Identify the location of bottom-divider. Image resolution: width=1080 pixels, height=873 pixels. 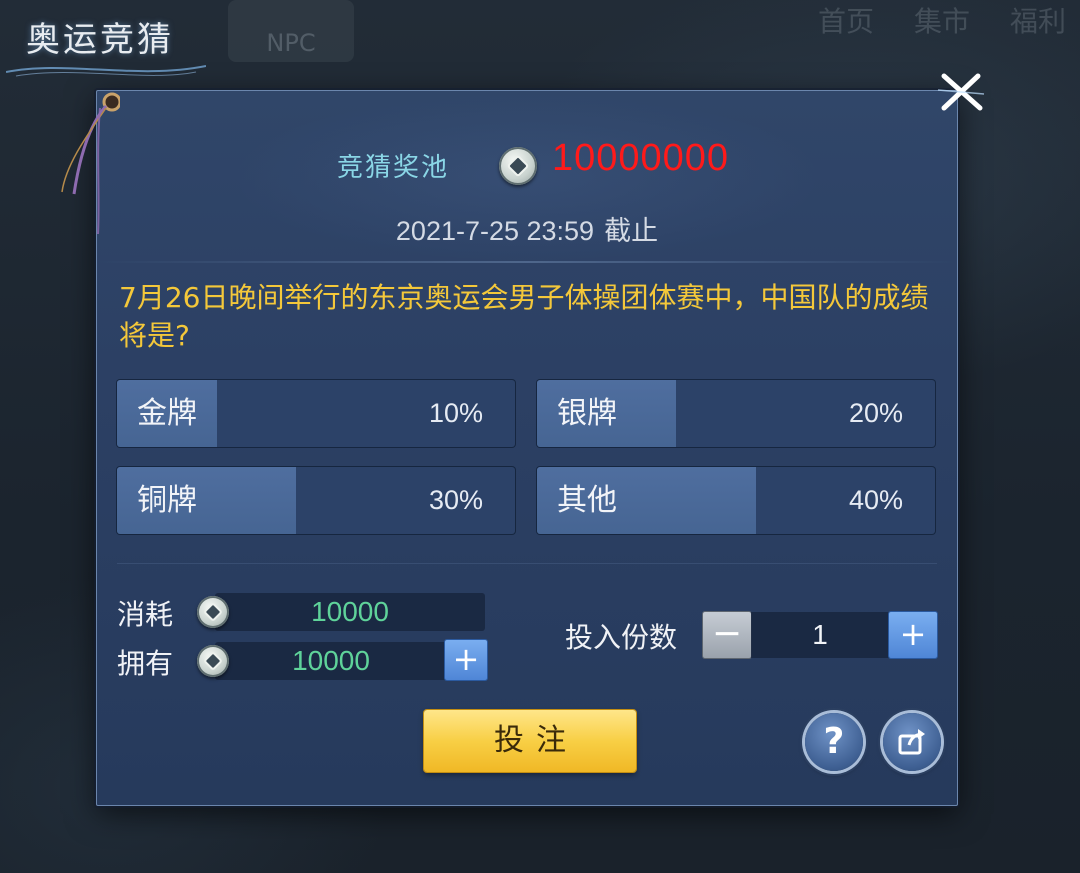
(527, 563).